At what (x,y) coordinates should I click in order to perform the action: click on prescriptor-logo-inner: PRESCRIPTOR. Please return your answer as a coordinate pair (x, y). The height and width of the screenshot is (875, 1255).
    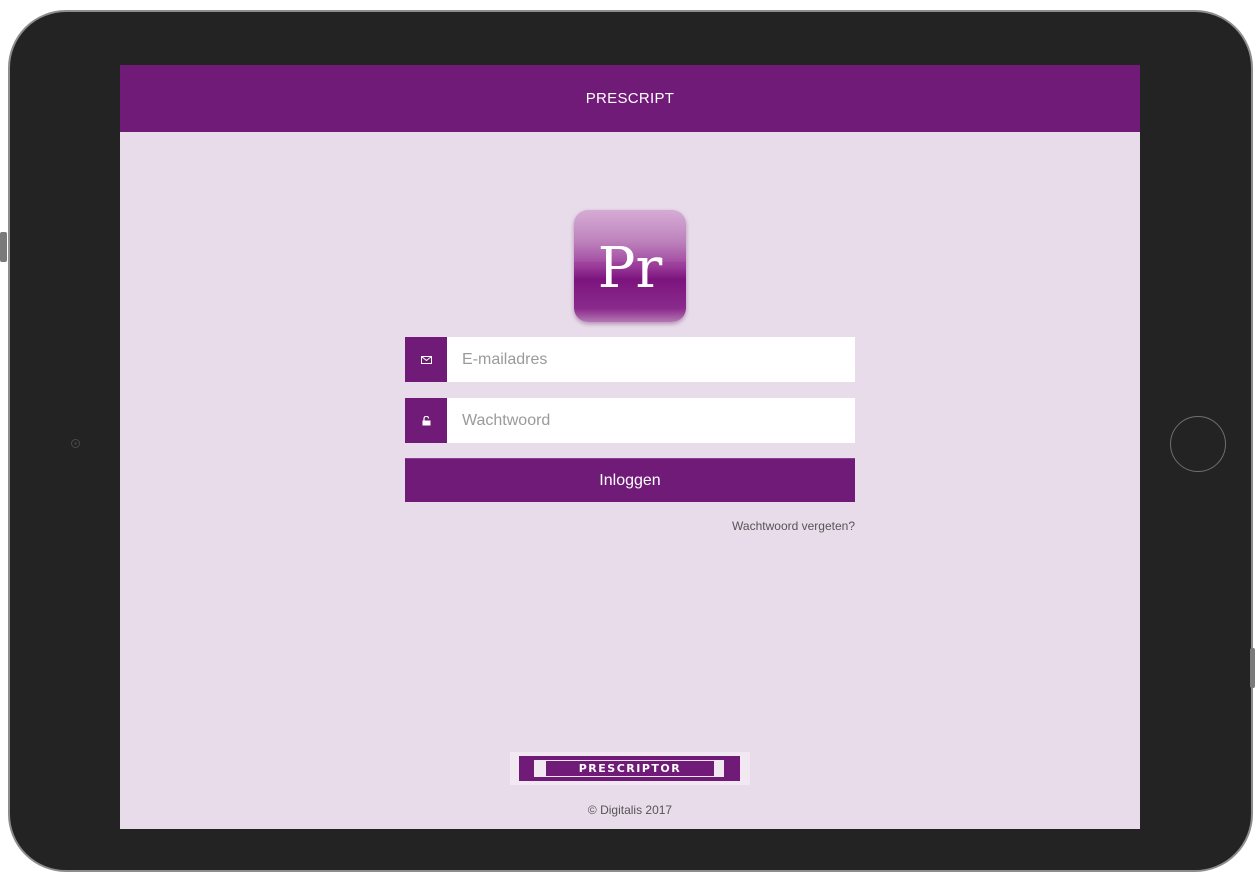
    Looking at the image, I should click on (629, 768).